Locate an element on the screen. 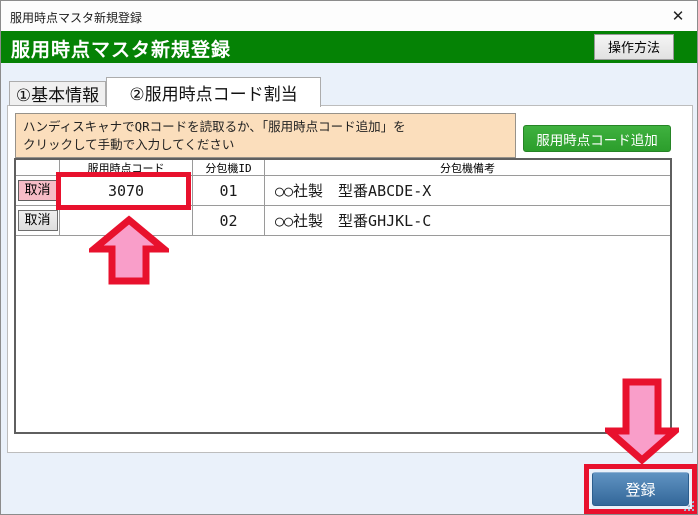 Image resolution: width=698 pixels, height=515 pixels. header-cancel is located at coordinates (38, 167).